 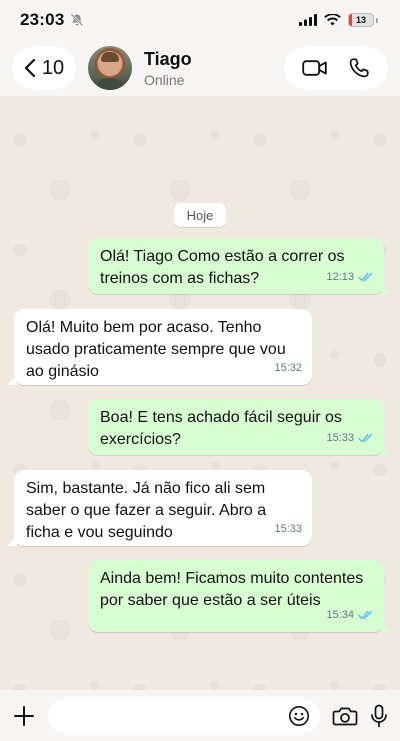 I want to click on input-actions, so click(x=360, y=716).